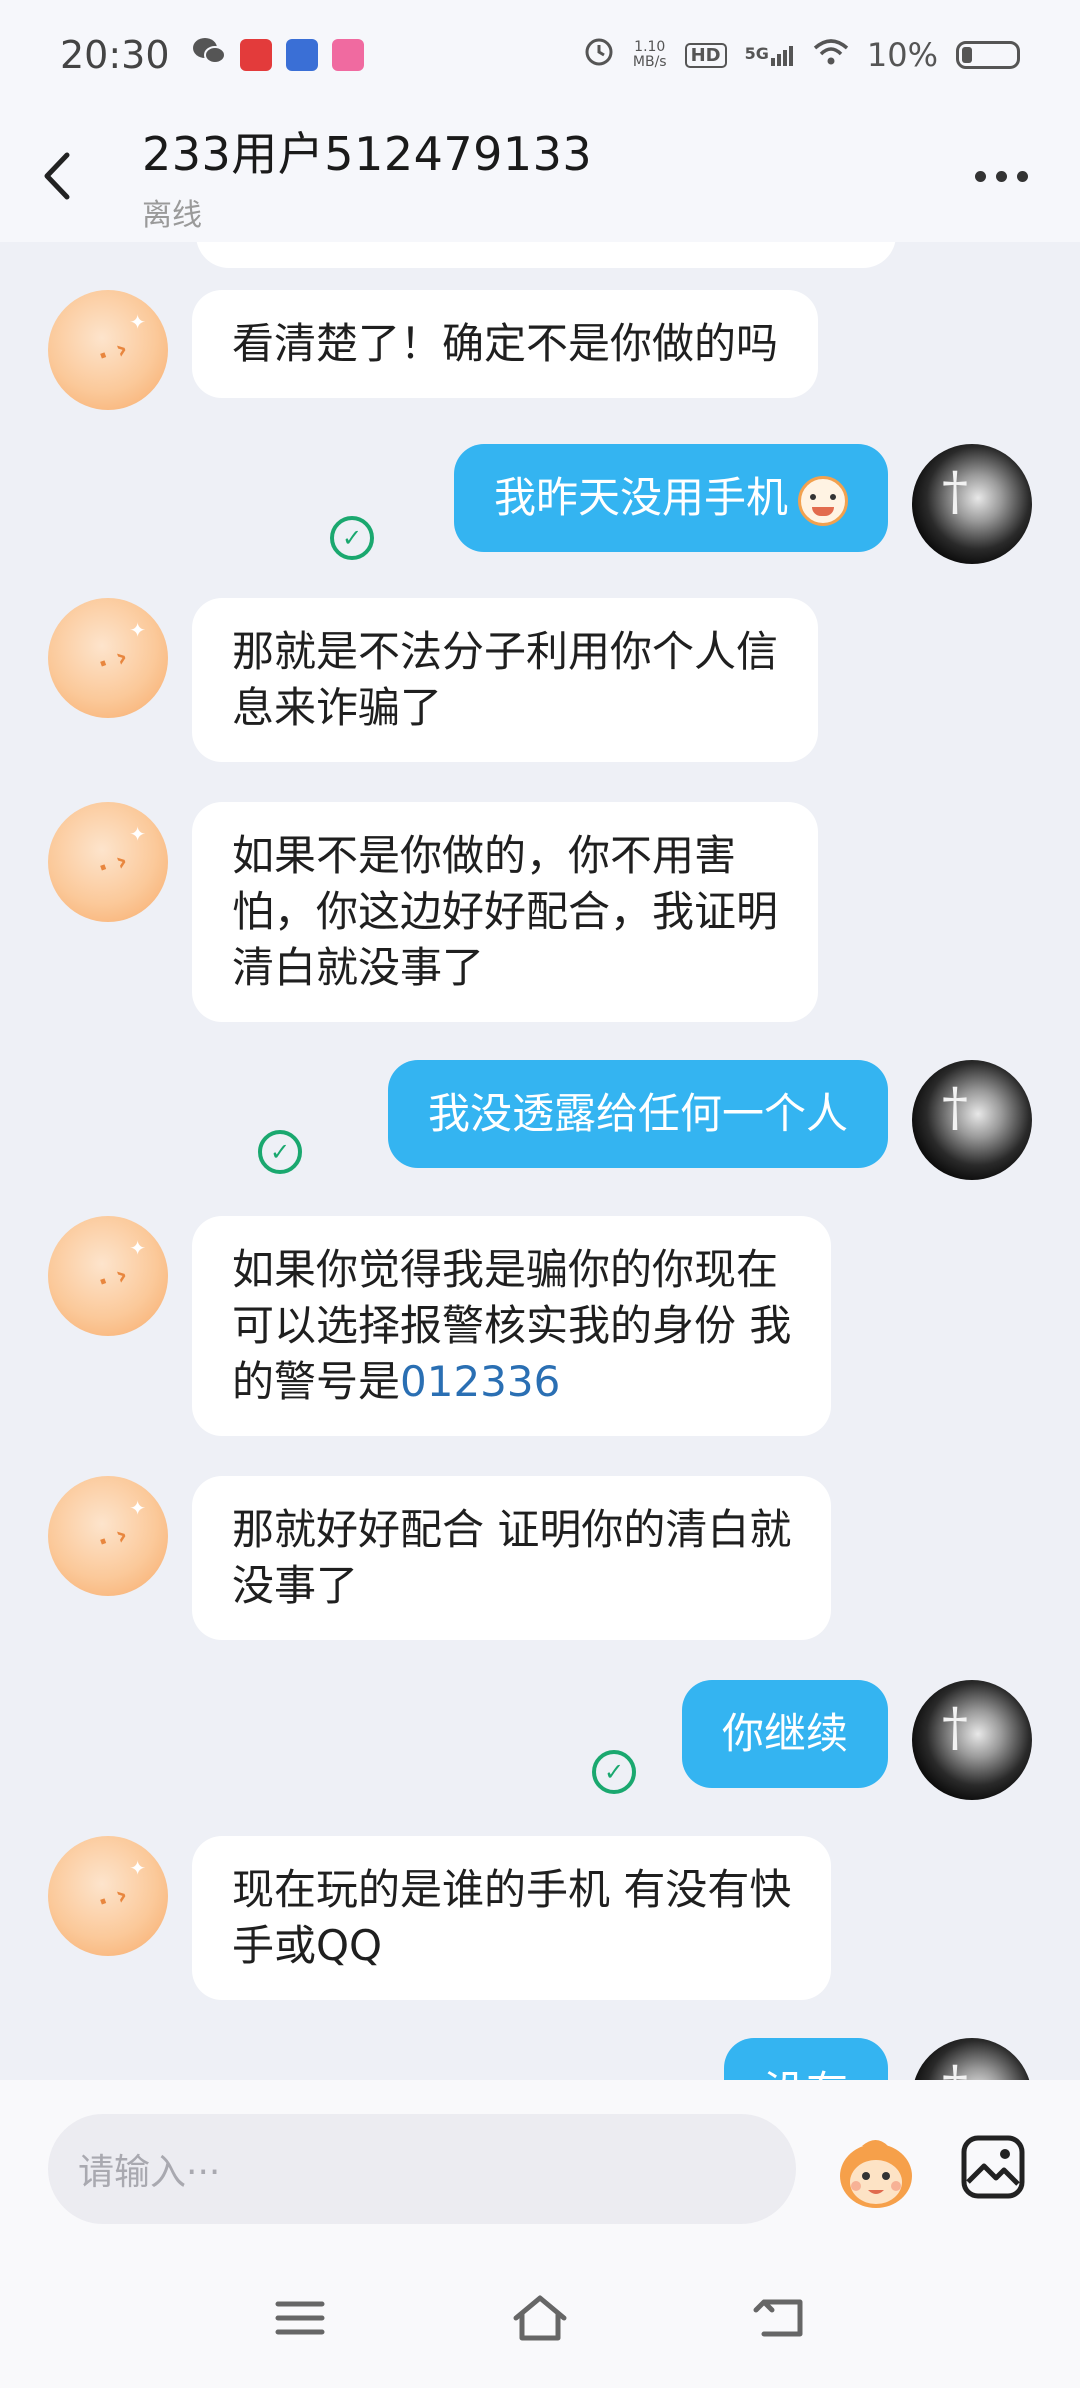 This screenshot has height=2388, width=1080. I want to click on composer-bar: 请输入···, so click(540, 2165).